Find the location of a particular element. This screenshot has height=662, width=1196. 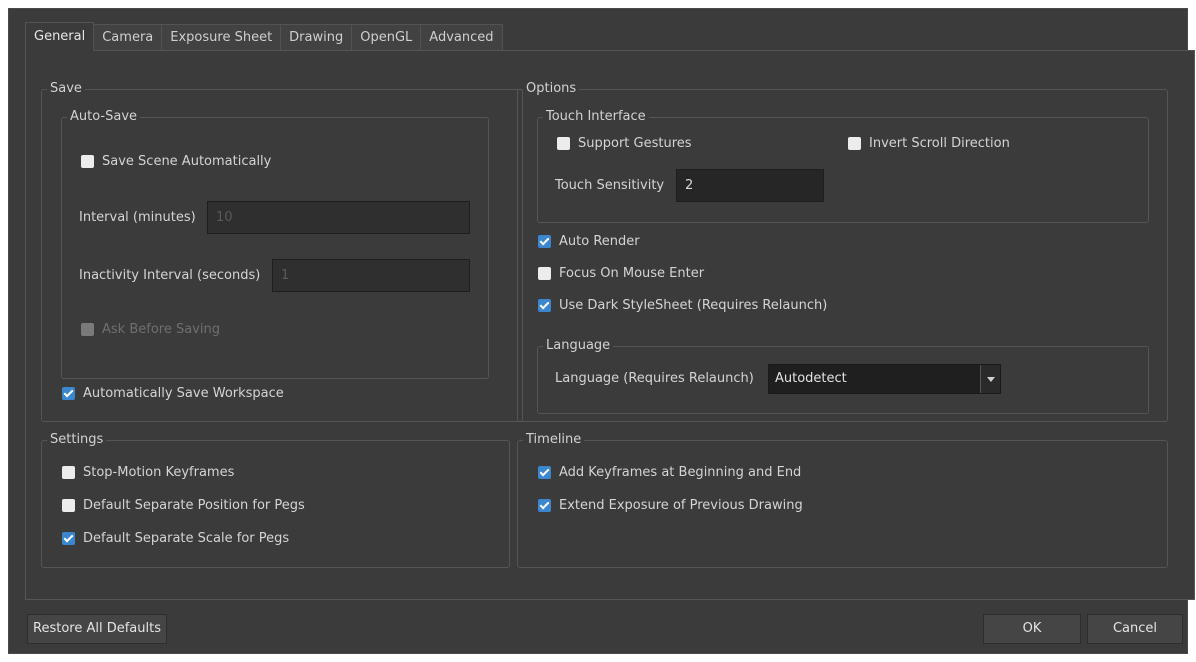

options-group-title: Options is located at coordinates (551, 89).